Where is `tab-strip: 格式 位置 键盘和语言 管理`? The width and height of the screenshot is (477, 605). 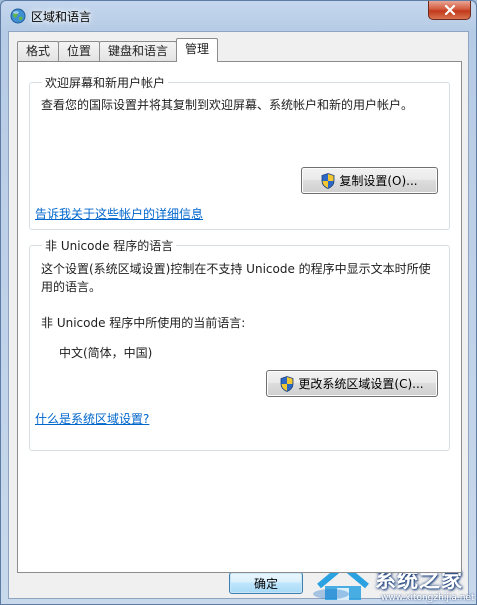
tab-strip: 格式 位置 键盘和语言 管理 is located at coordinates (118, 50).